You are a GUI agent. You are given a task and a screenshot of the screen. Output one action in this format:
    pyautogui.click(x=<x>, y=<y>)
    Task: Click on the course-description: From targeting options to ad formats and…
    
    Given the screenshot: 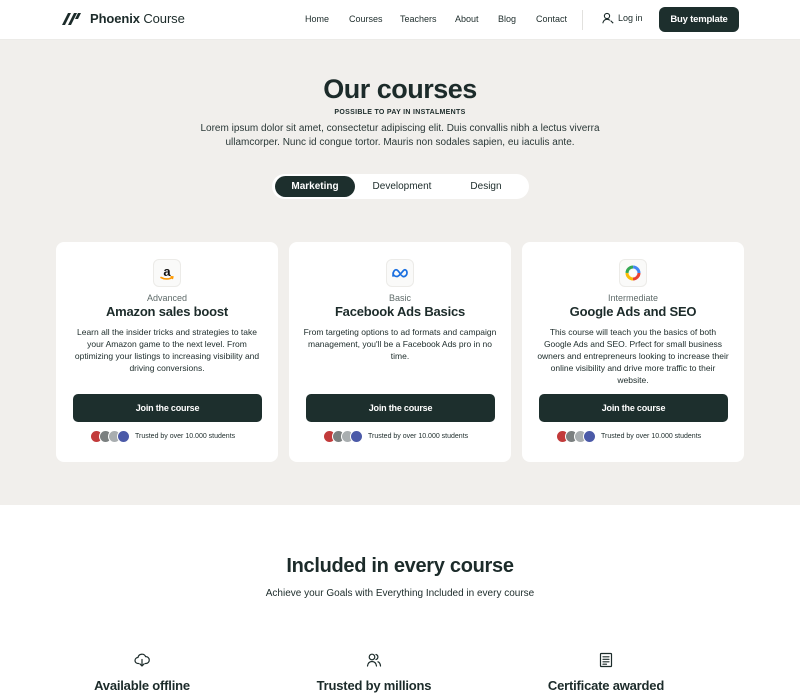 What is the action you would take?
    pyautogui.click(x=400, y=344)
    